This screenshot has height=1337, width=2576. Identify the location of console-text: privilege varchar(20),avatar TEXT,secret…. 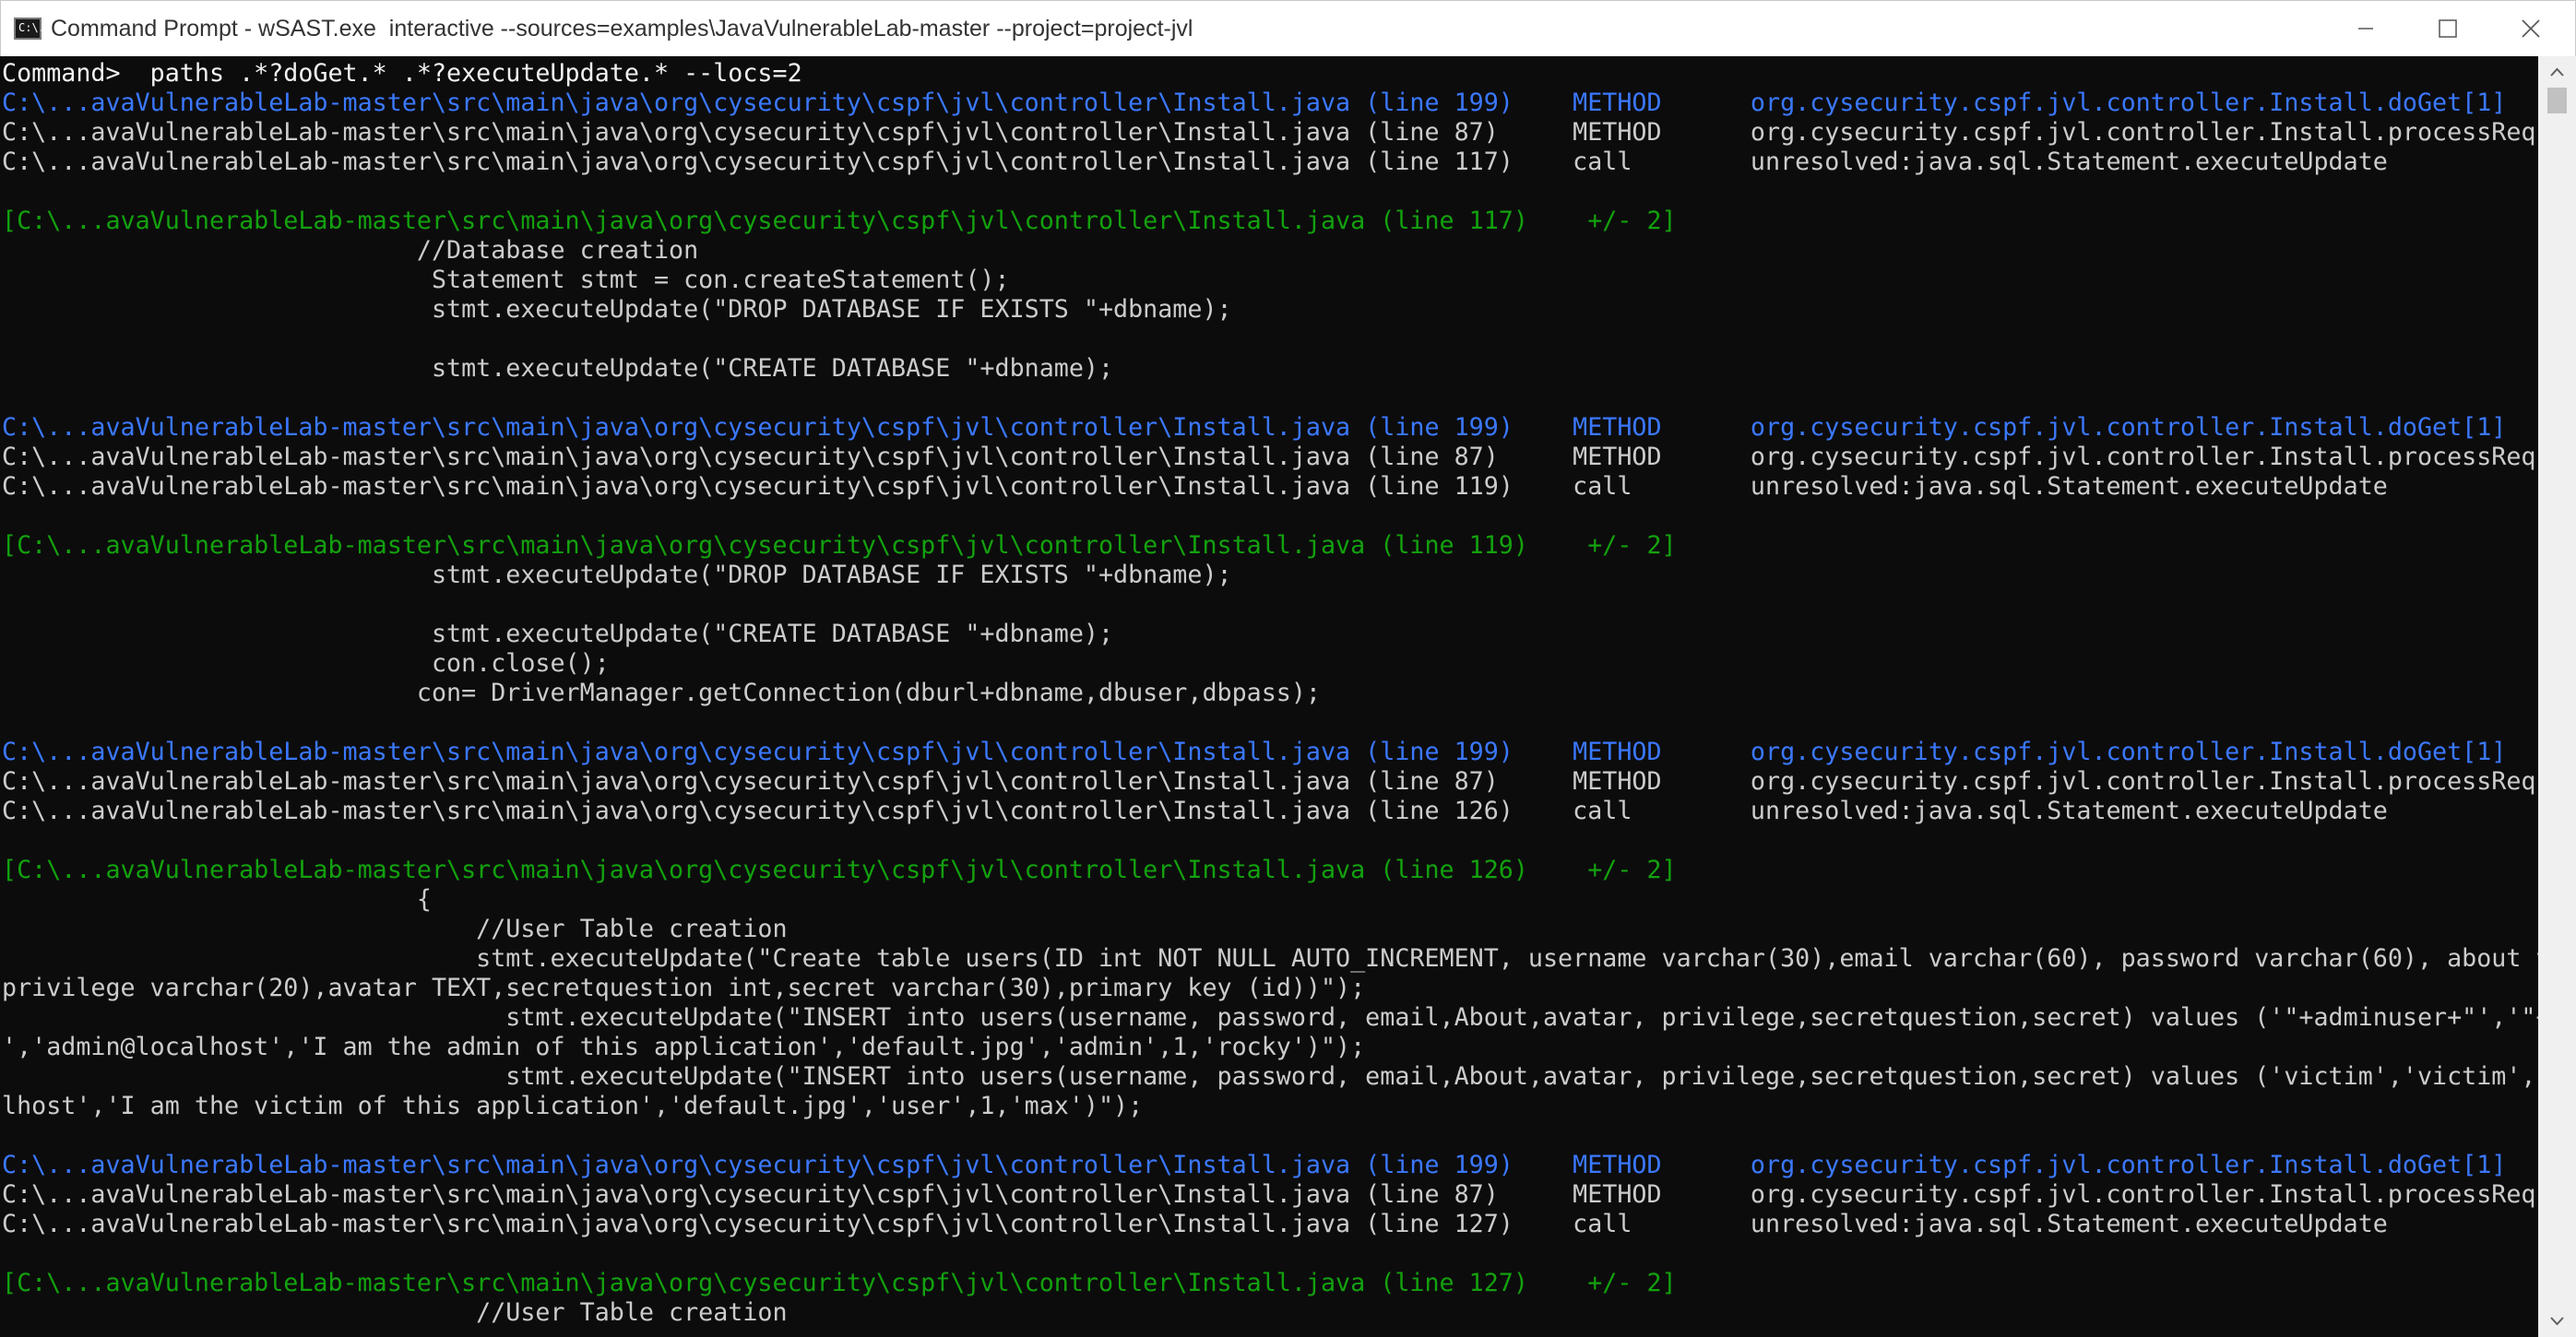
(684, 988).